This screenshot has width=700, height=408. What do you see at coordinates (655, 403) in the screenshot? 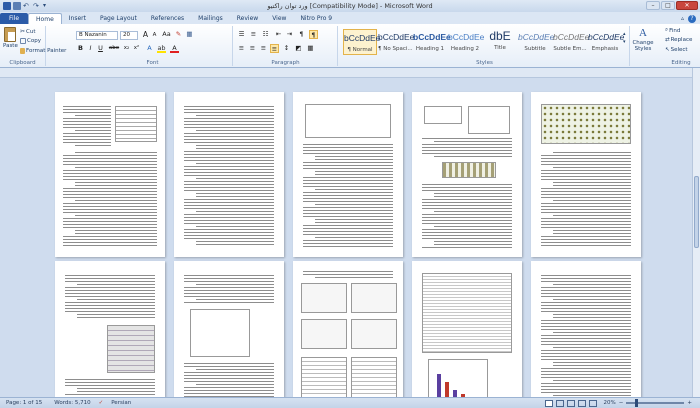
I see `zoom-slider` at bounding box center [655, 403].